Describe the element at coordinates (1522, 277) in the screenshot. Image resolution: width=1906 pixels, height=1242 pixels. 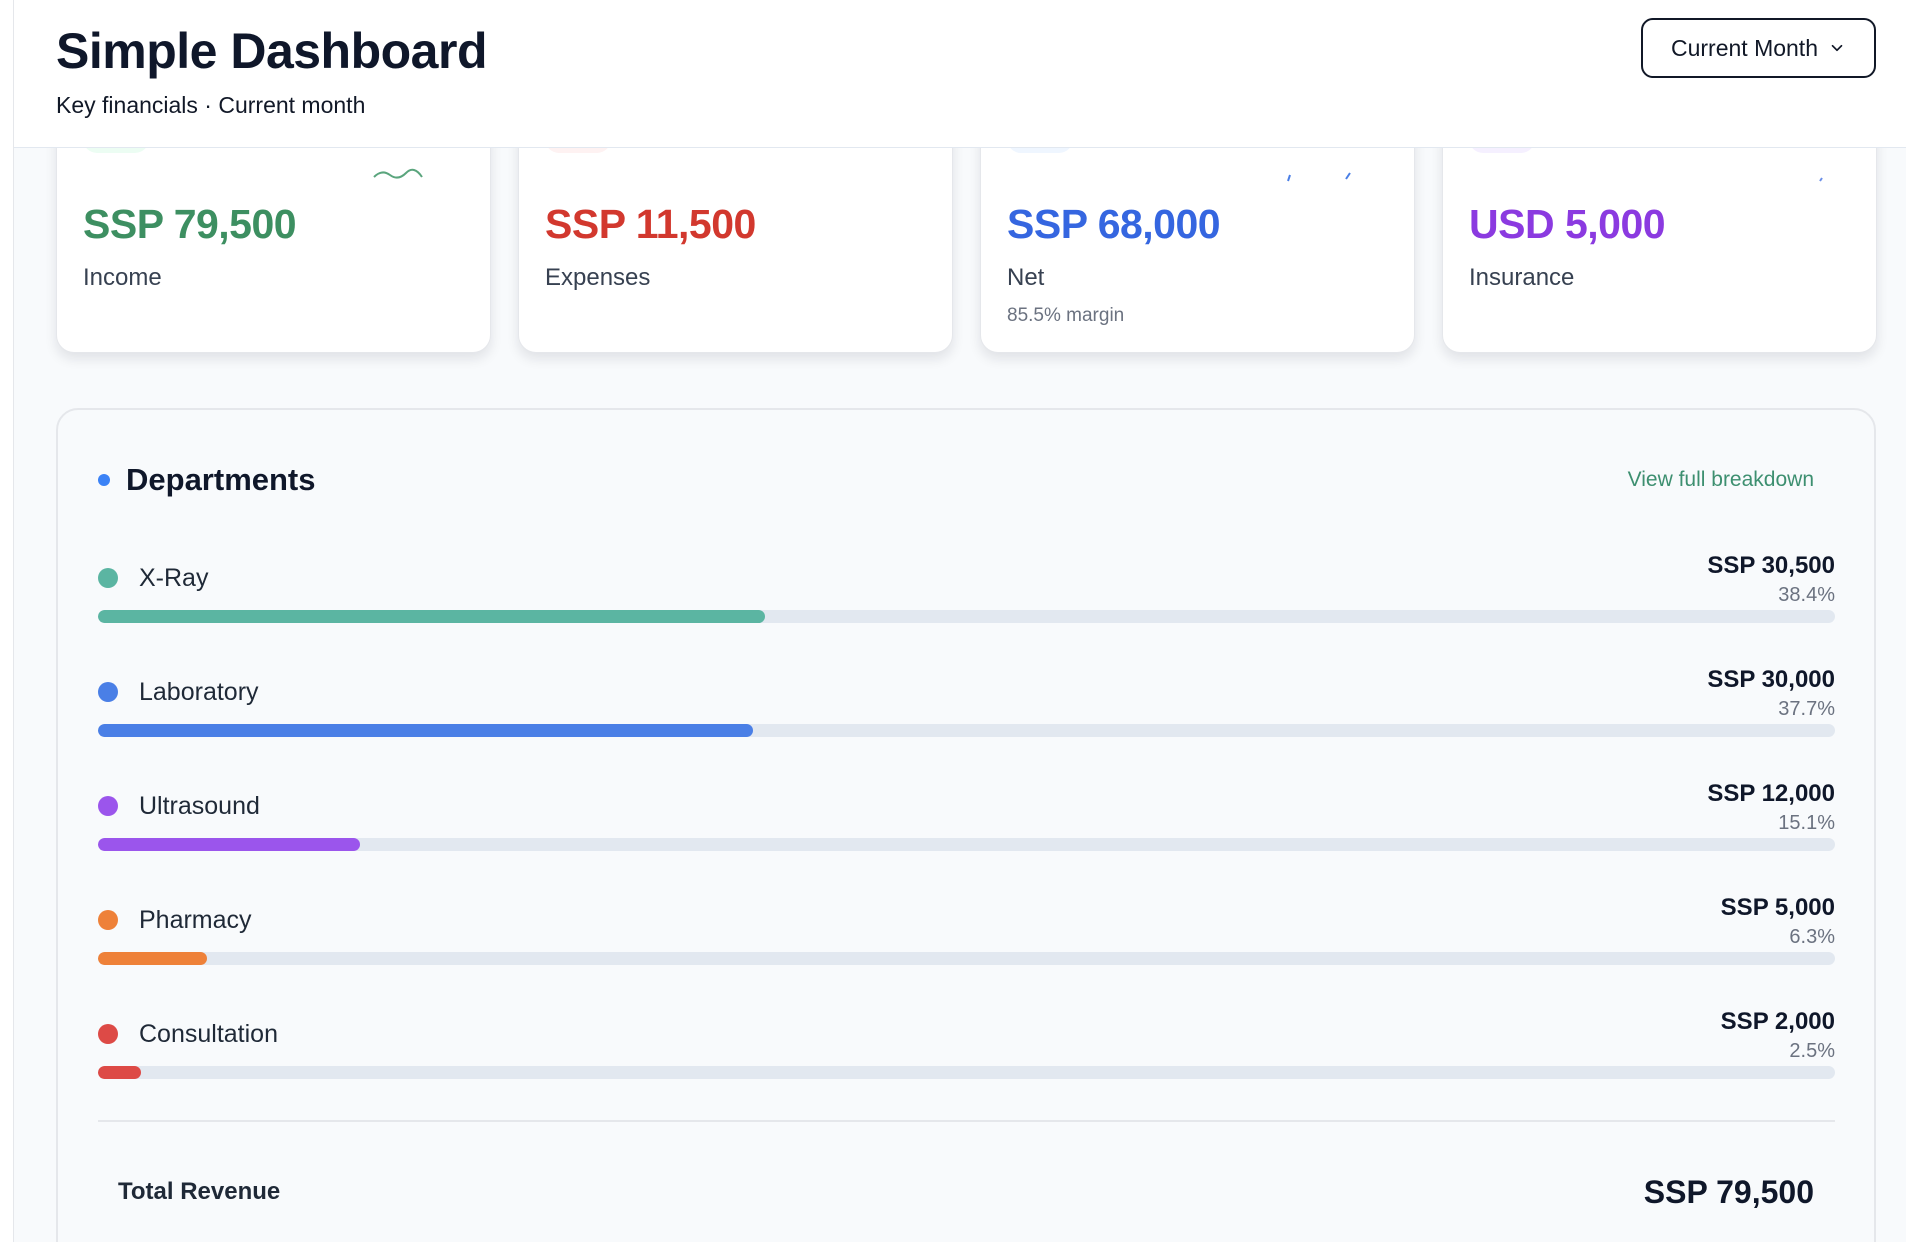
I see `insurance-label: Insurance` at that location.